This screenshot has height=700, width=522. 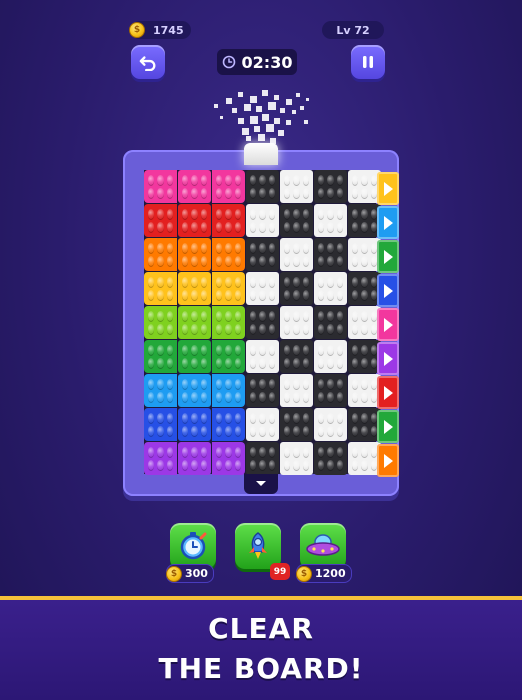 I want to click on level-label: Lv 72, so click(x=353, y=30).